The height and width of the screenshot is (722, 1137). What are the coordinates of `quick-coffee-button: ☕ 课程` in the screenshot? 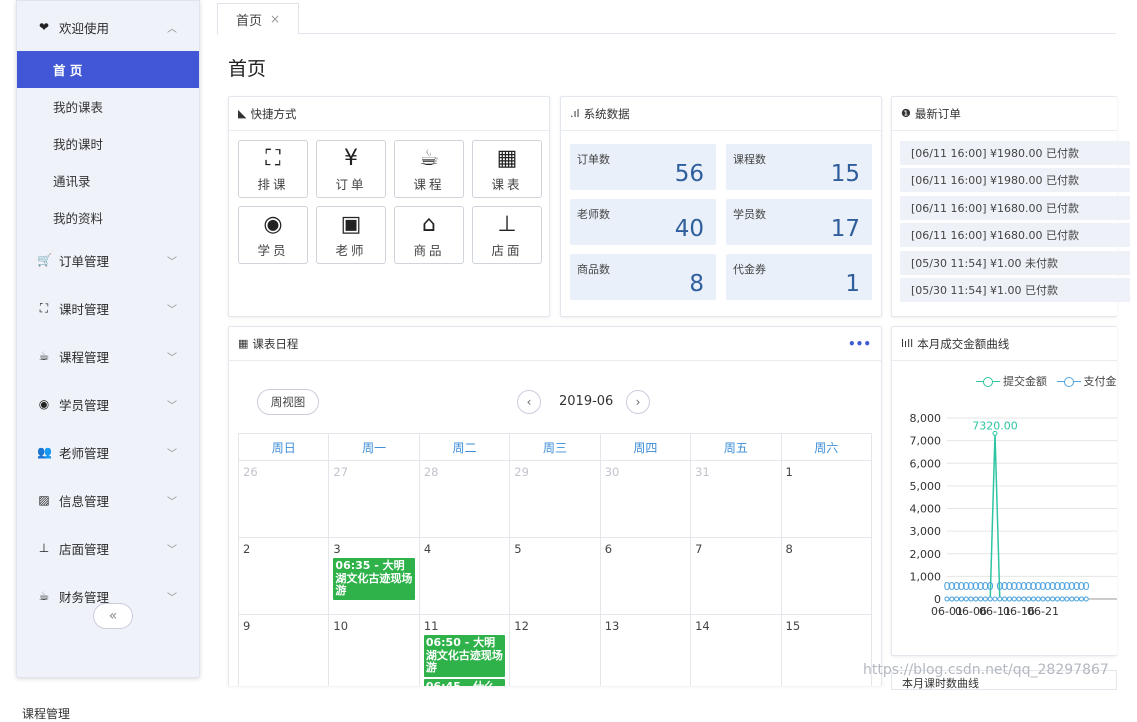 It's located at (429, 169).